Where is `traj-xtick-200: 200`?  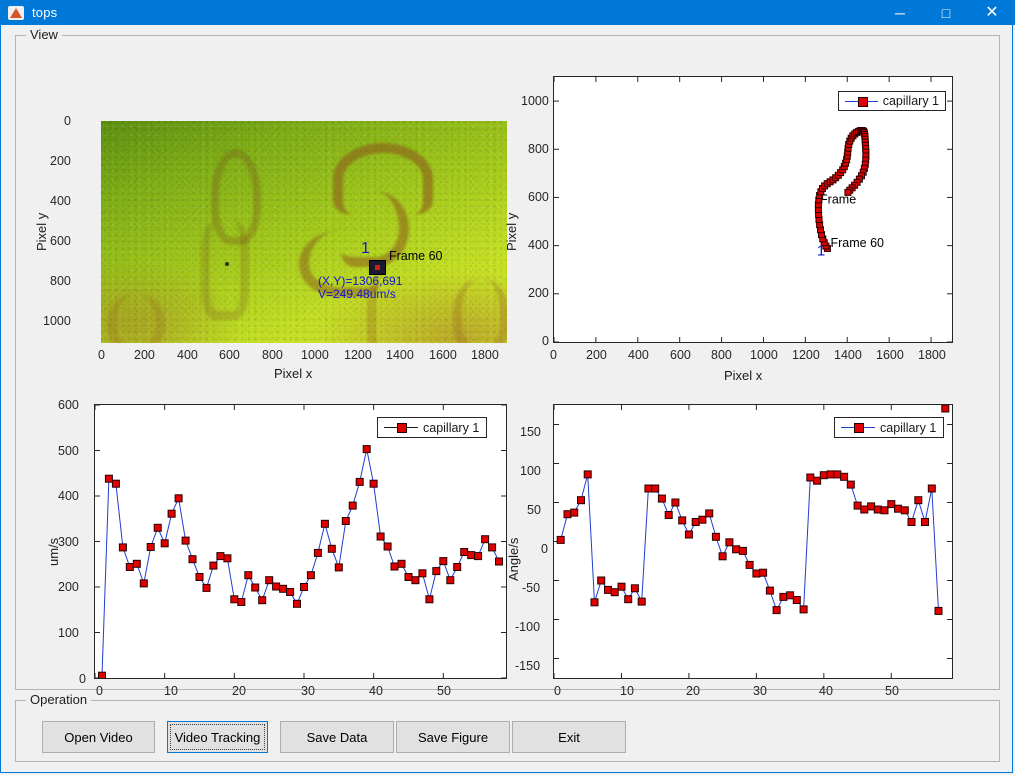
traj-xtick-200: 200 is located at coordinates (596, 355).